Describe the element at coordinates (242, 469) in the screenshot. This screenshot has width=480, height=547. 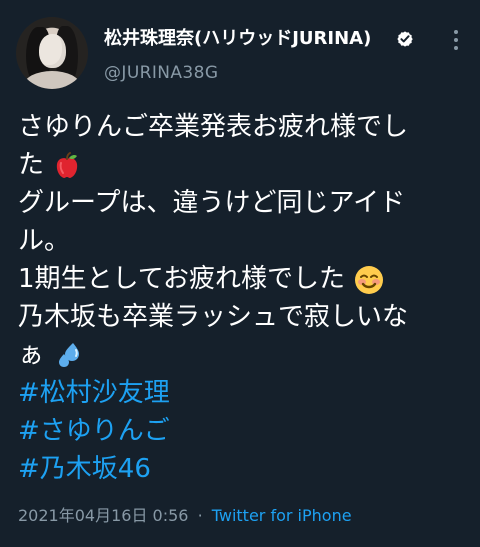
I see `hashtag-link: #乃木坂46` at that location.